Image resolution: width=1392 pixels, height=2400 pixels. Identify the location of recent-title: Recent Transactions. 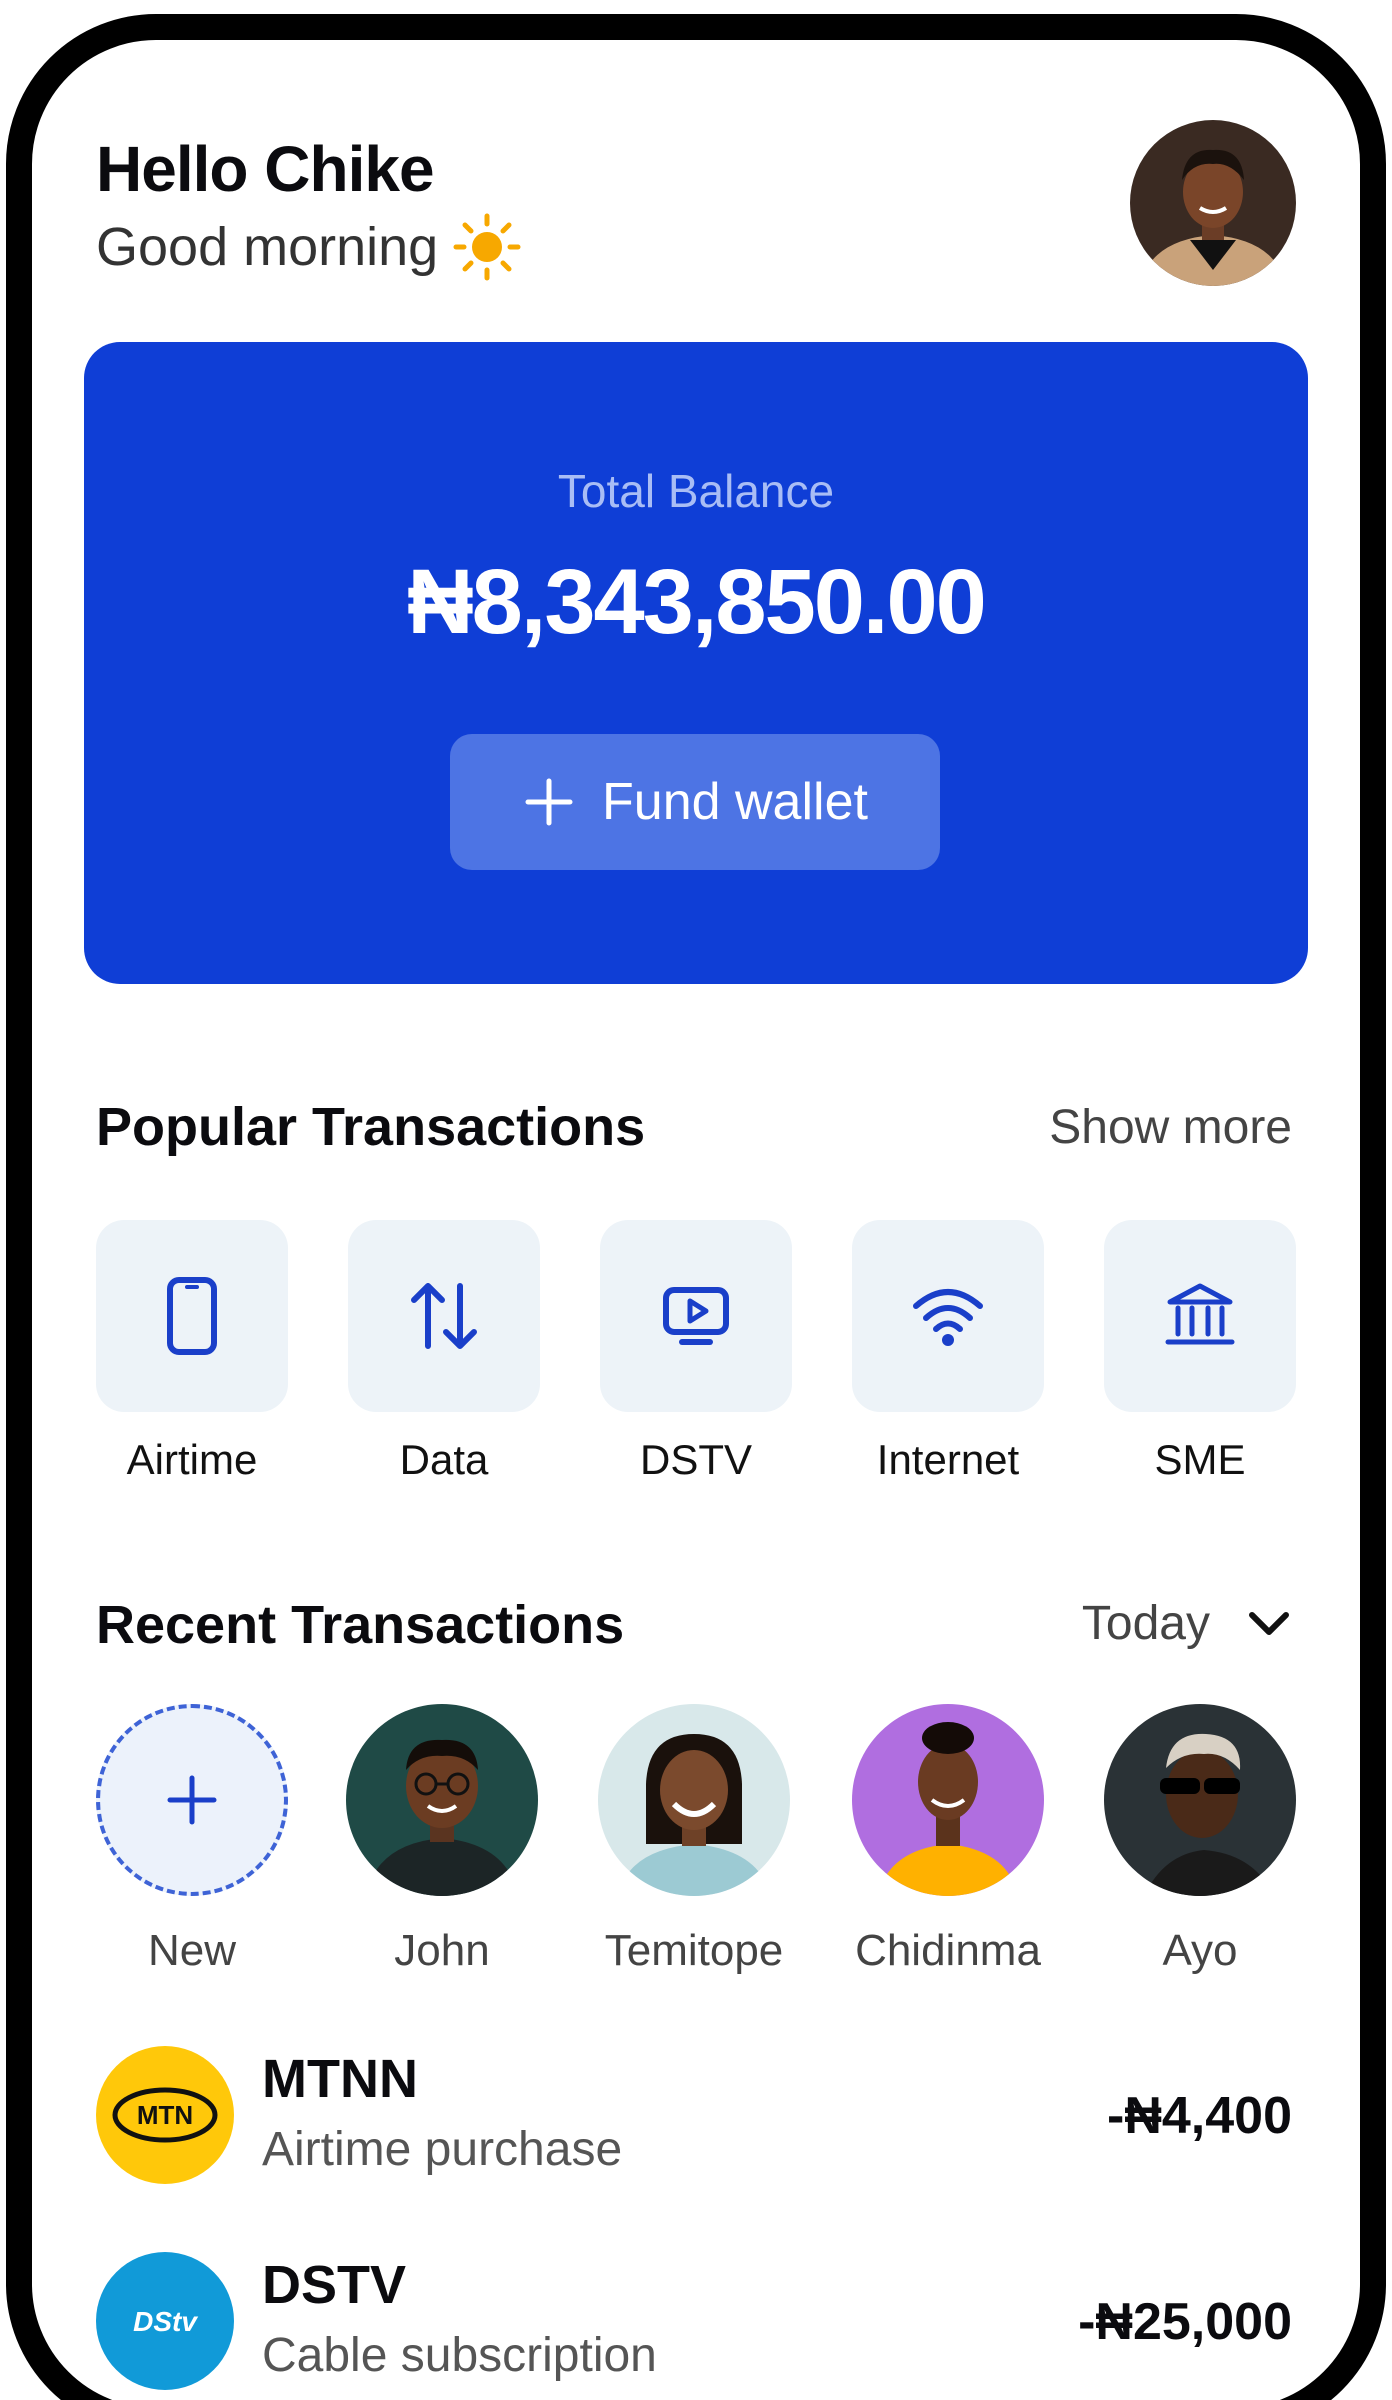
(360, 1625).